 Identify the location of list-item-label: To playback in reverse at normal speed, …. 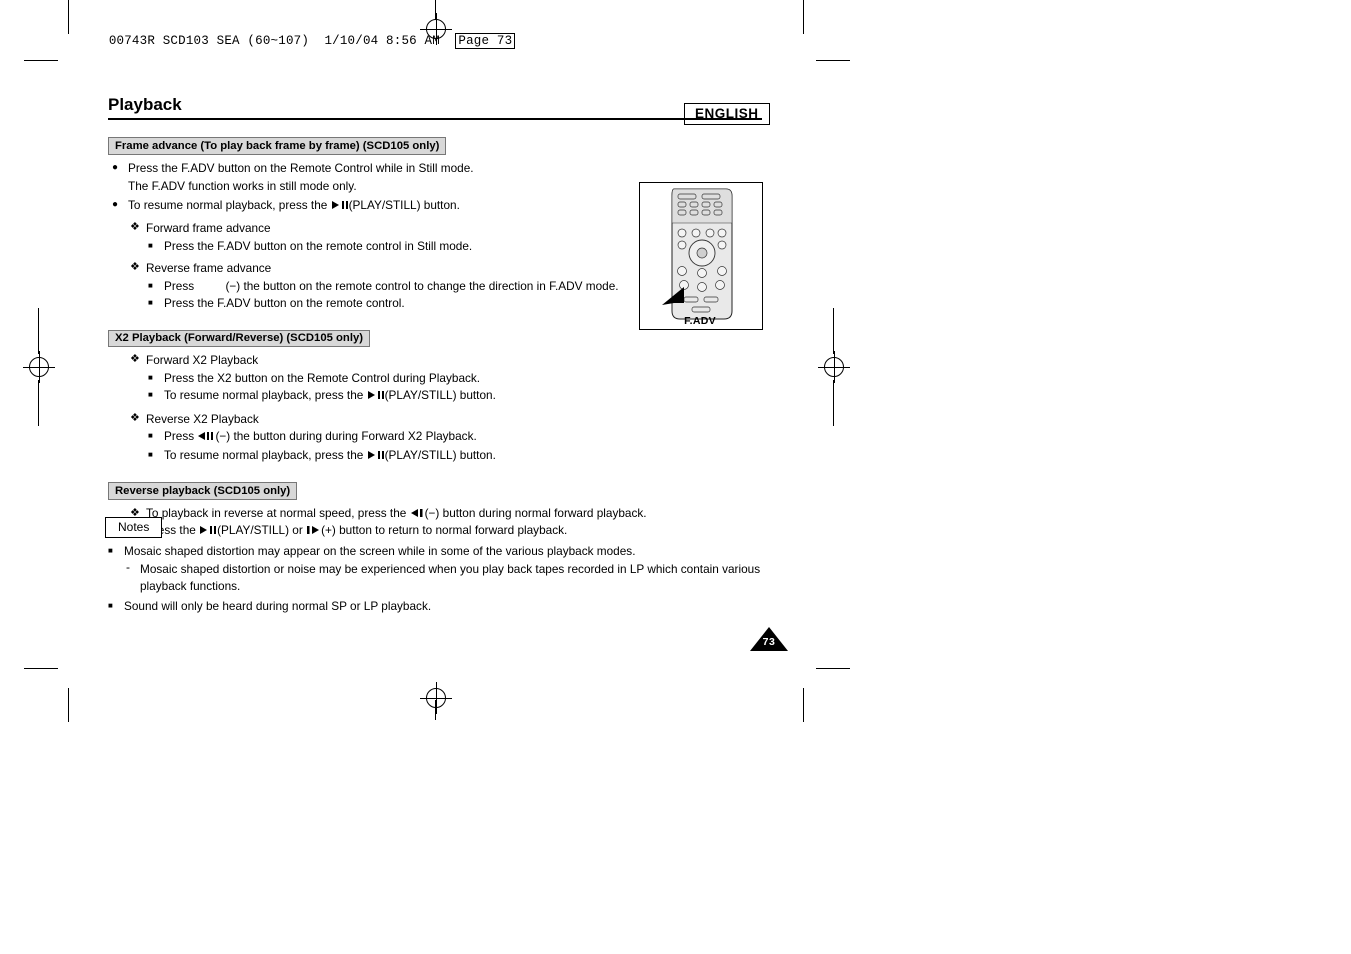
(278, 512).